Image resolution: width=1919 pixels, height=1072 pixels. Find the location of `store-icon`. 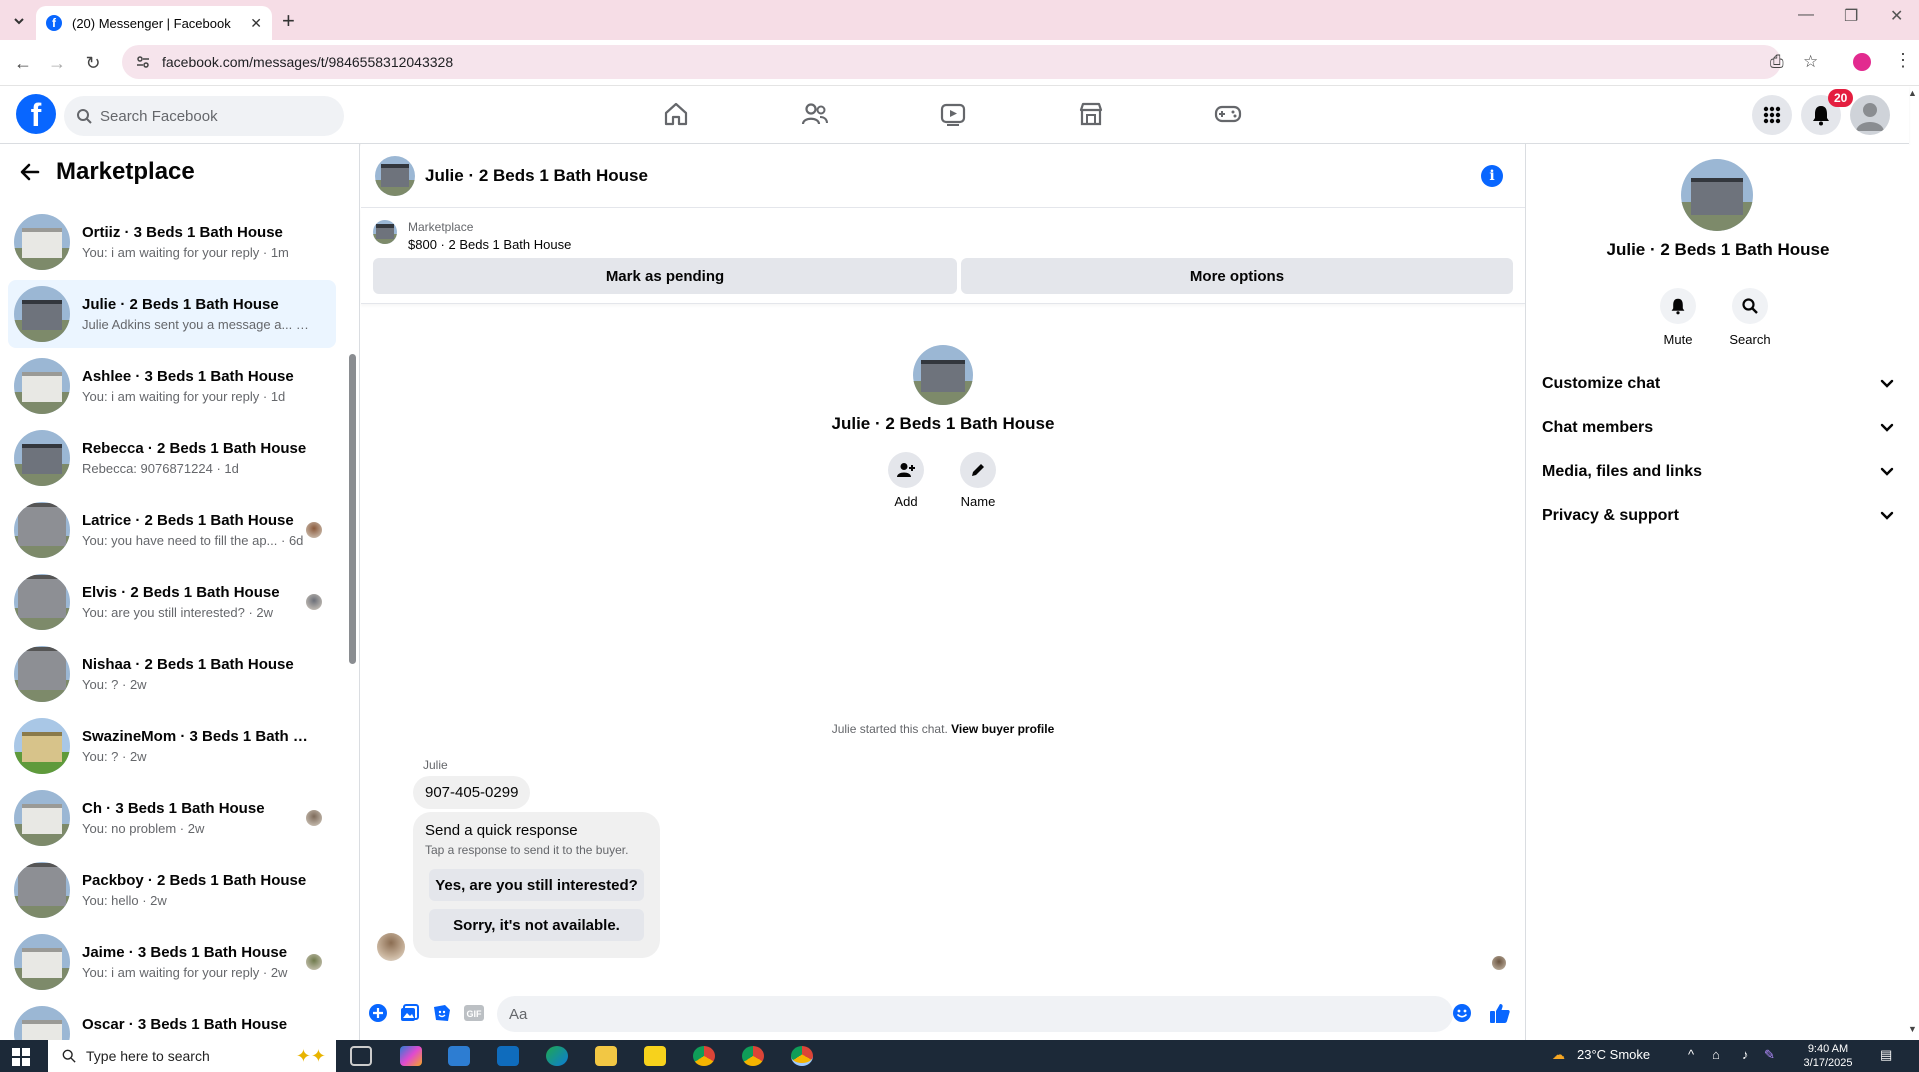

store-icon is located at coordinates (459, 1056).